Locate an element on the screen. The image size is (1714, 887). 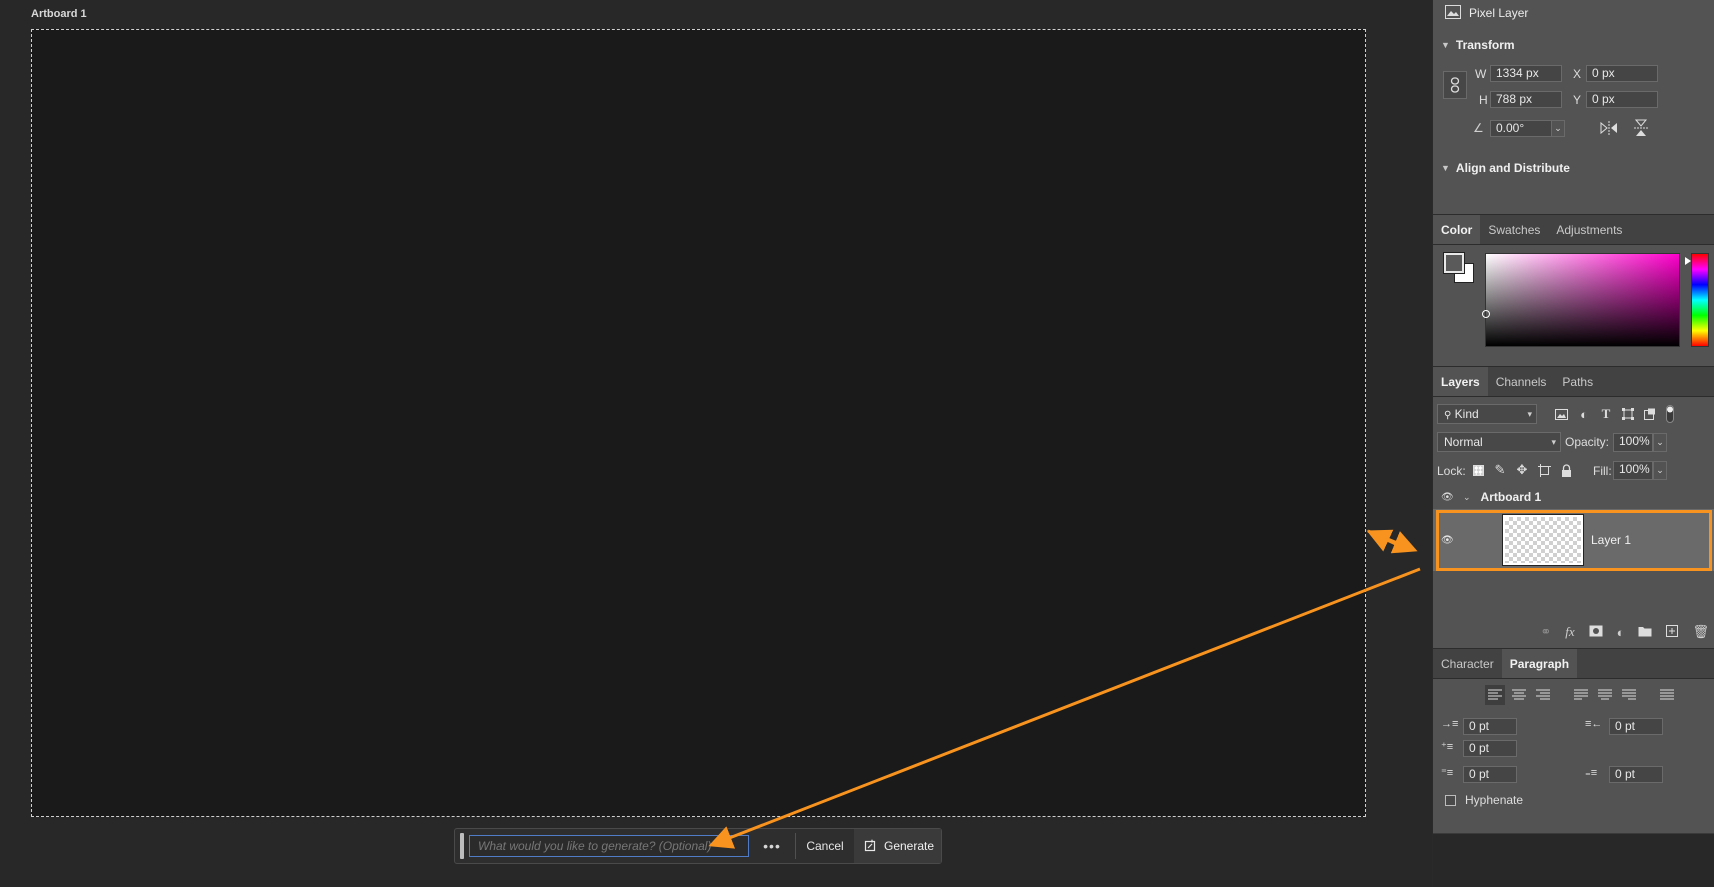
indent-left-field: 0 pt is located at coordinates (1490, 726).